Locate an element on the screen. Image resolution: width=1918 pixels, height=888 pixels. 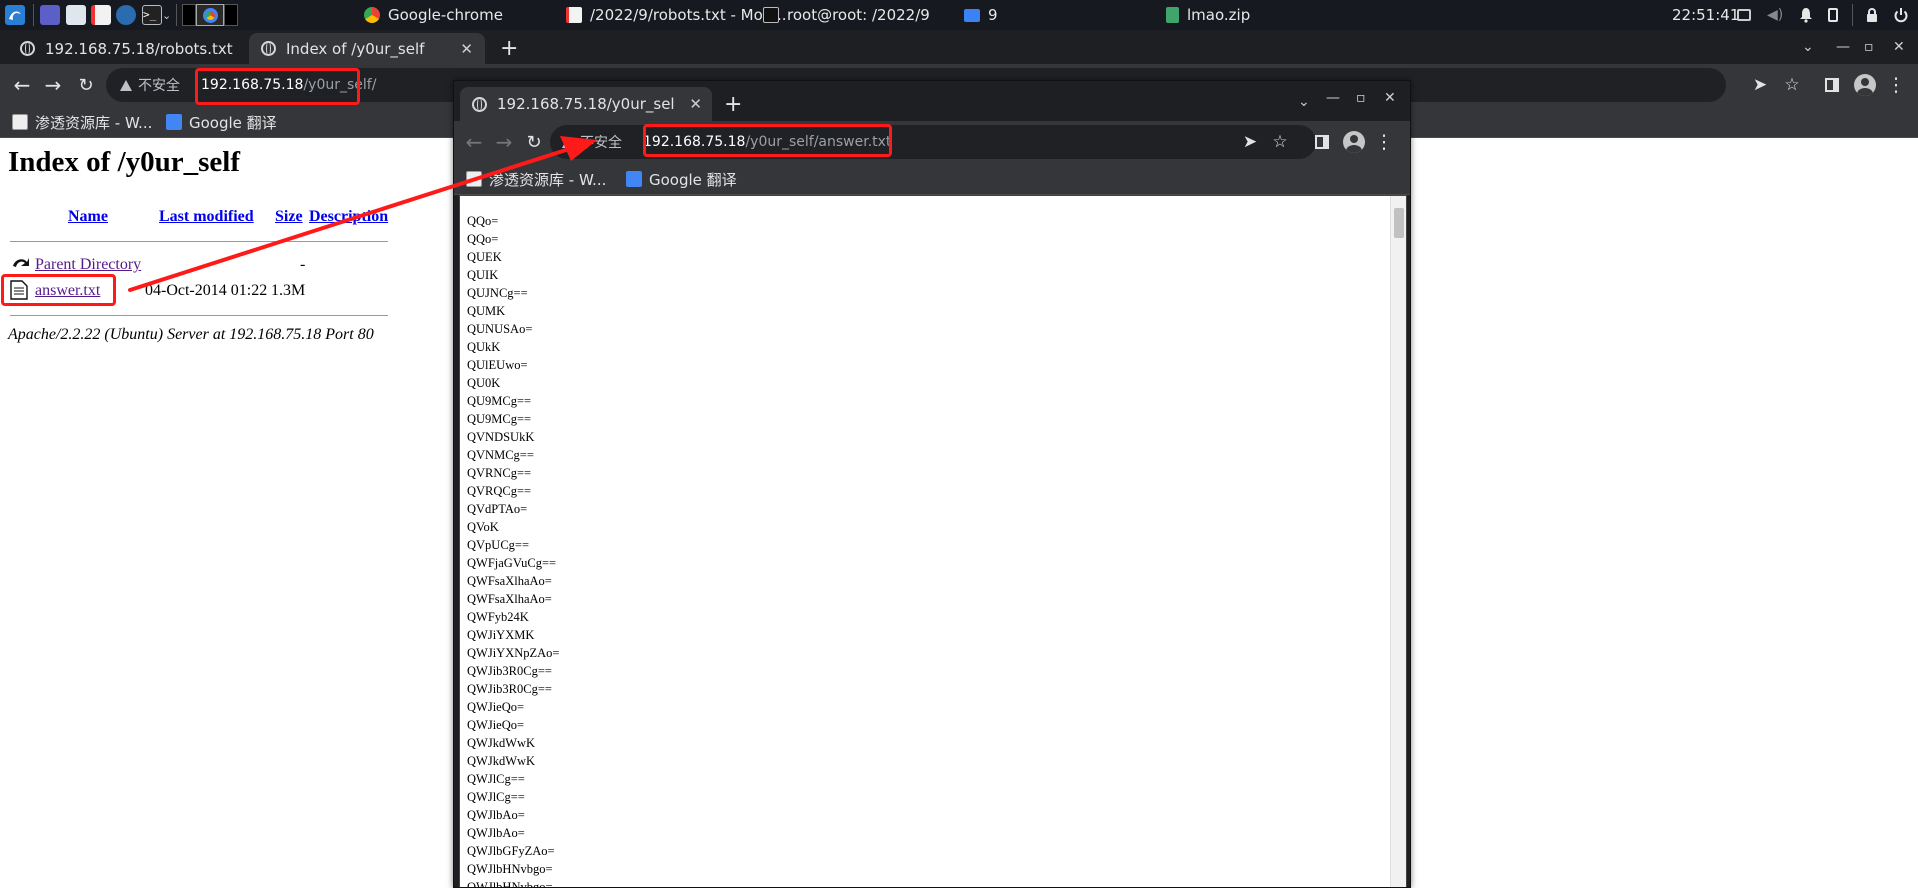
answer-line: QWJkdWwK is located at coordinates (501, 743).